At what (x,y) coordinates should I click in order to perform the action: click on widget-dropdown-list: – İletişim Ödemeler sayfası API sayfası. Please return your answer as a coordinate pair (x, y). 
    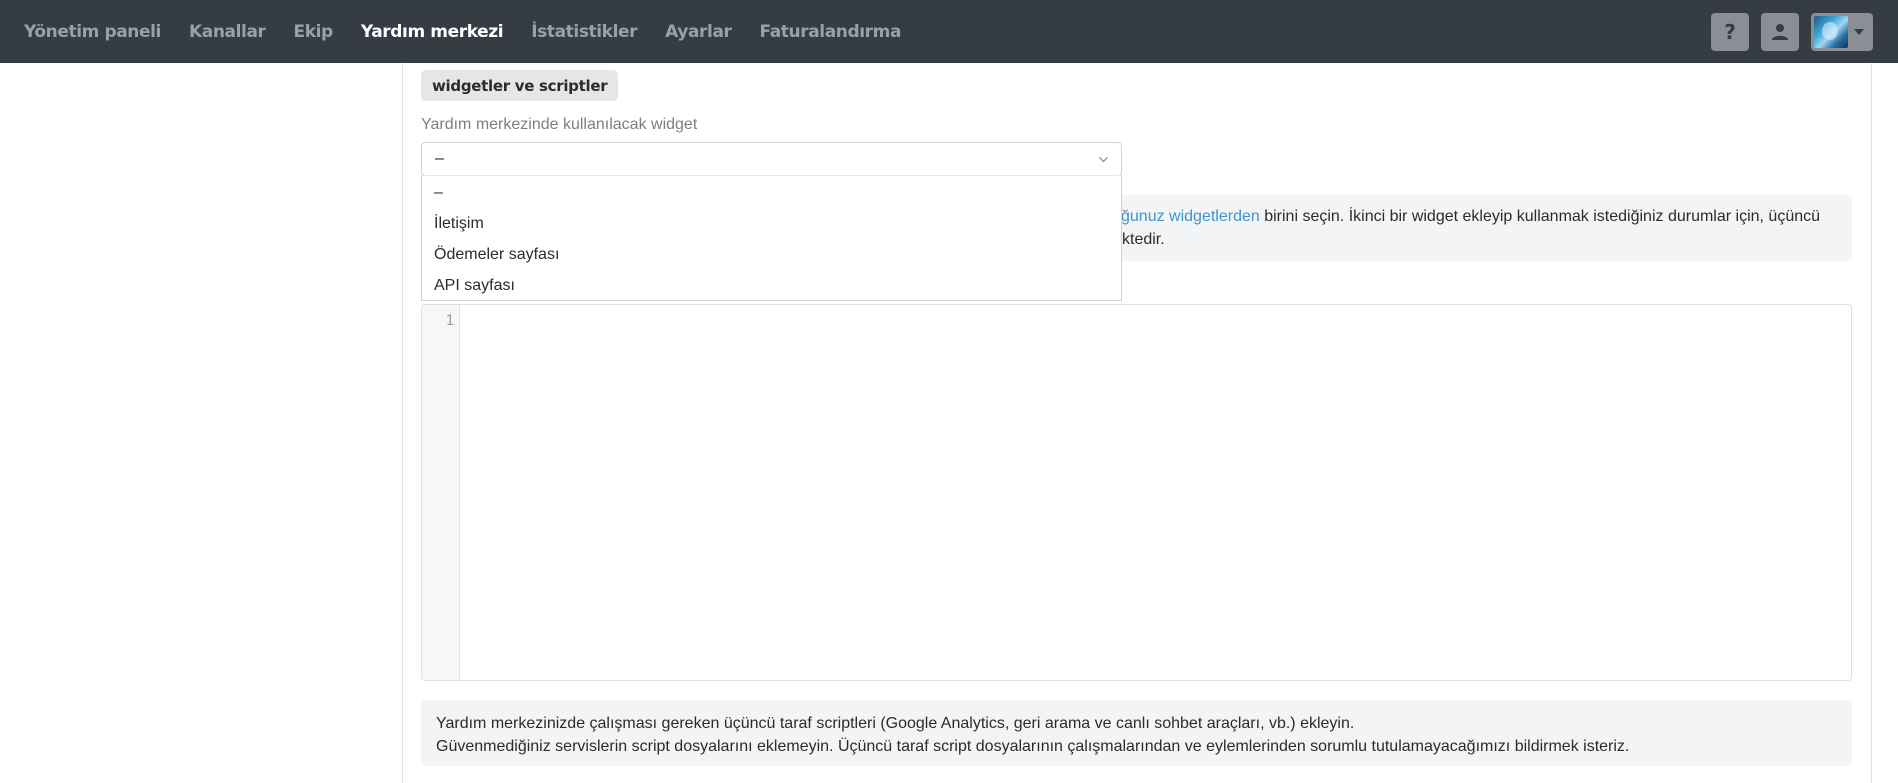
    Looking at the image, I should click on (771, 238).